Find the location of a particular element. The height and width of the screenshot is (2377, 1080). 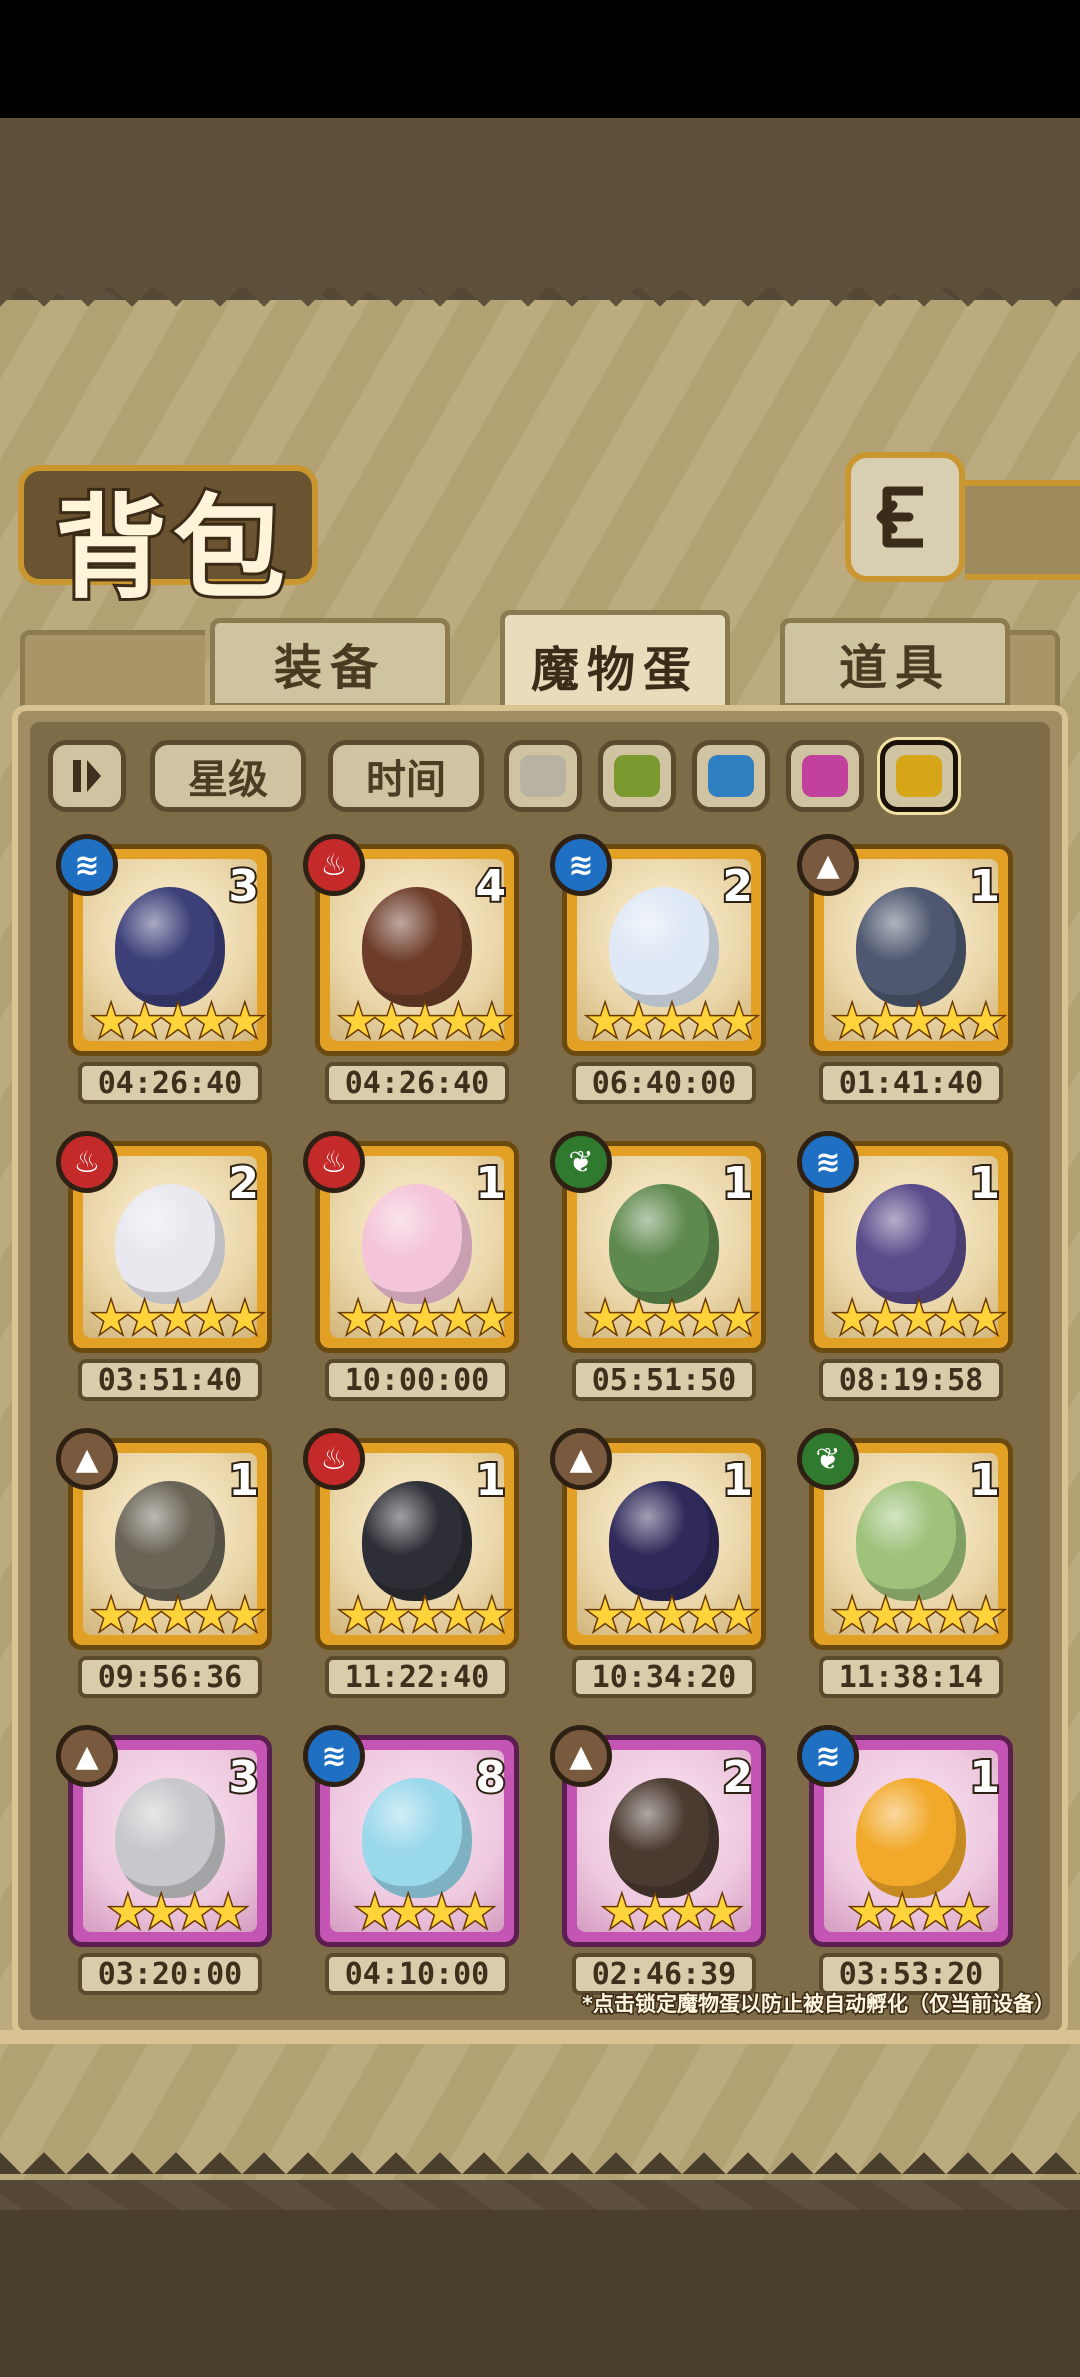

egg-count: 4 is located at coordinates (490, 886).